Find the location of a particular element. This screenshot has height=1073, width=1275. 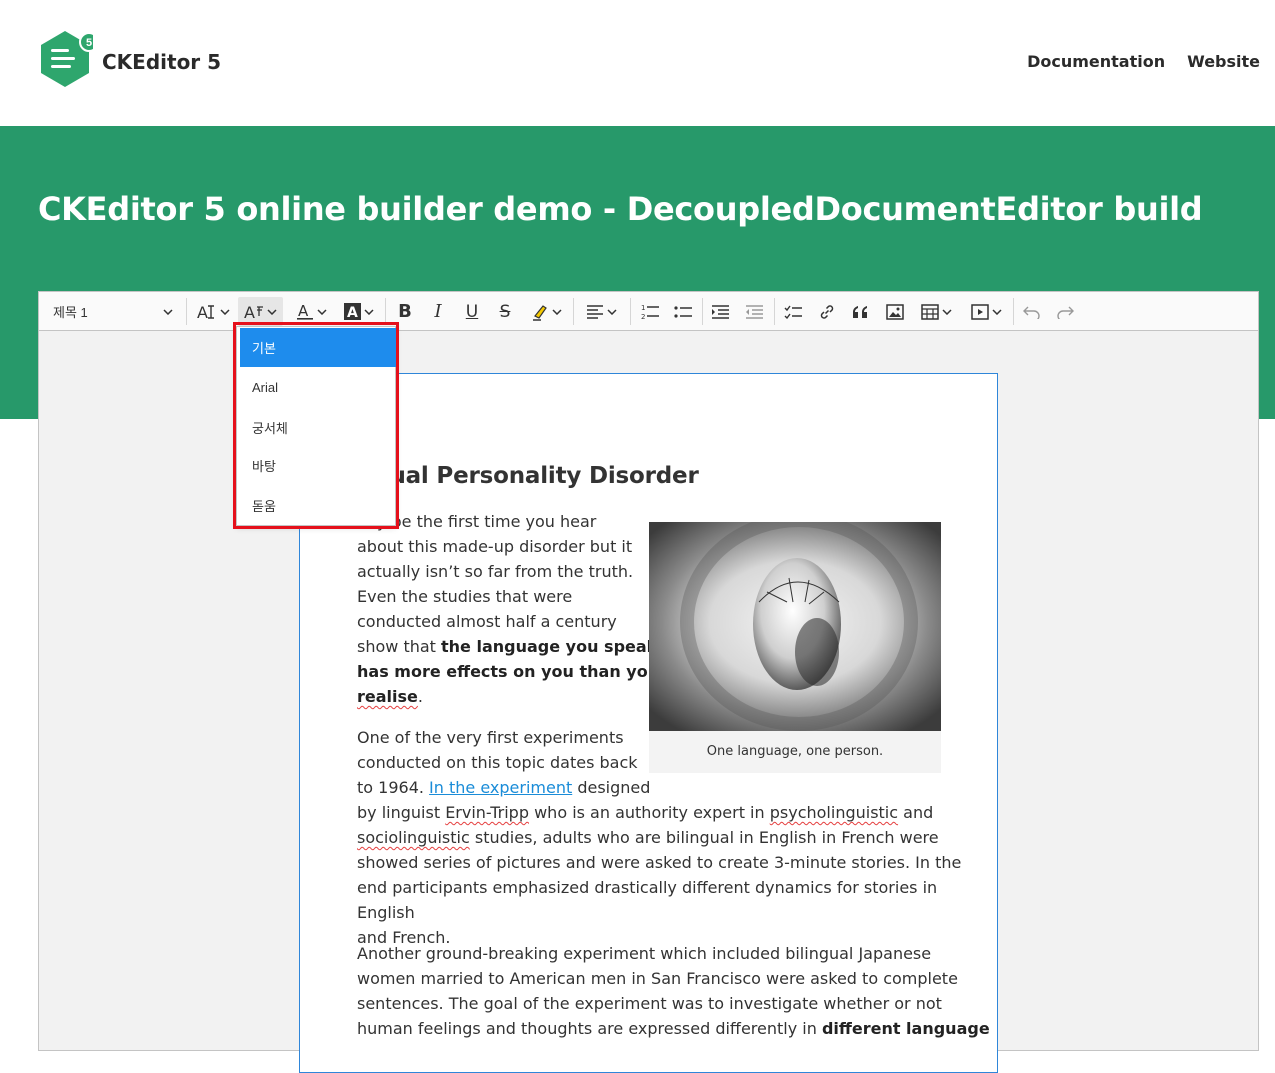

text-span: who is an authority expert in is located at coordinates (649, 812).